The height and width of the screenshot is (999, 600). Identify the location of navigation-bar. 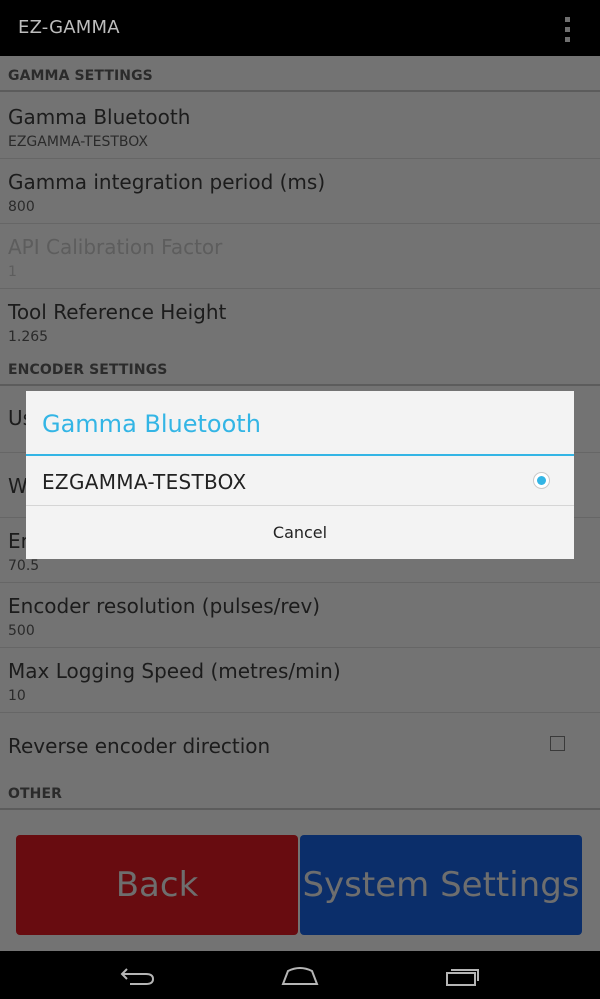
(300, 975).